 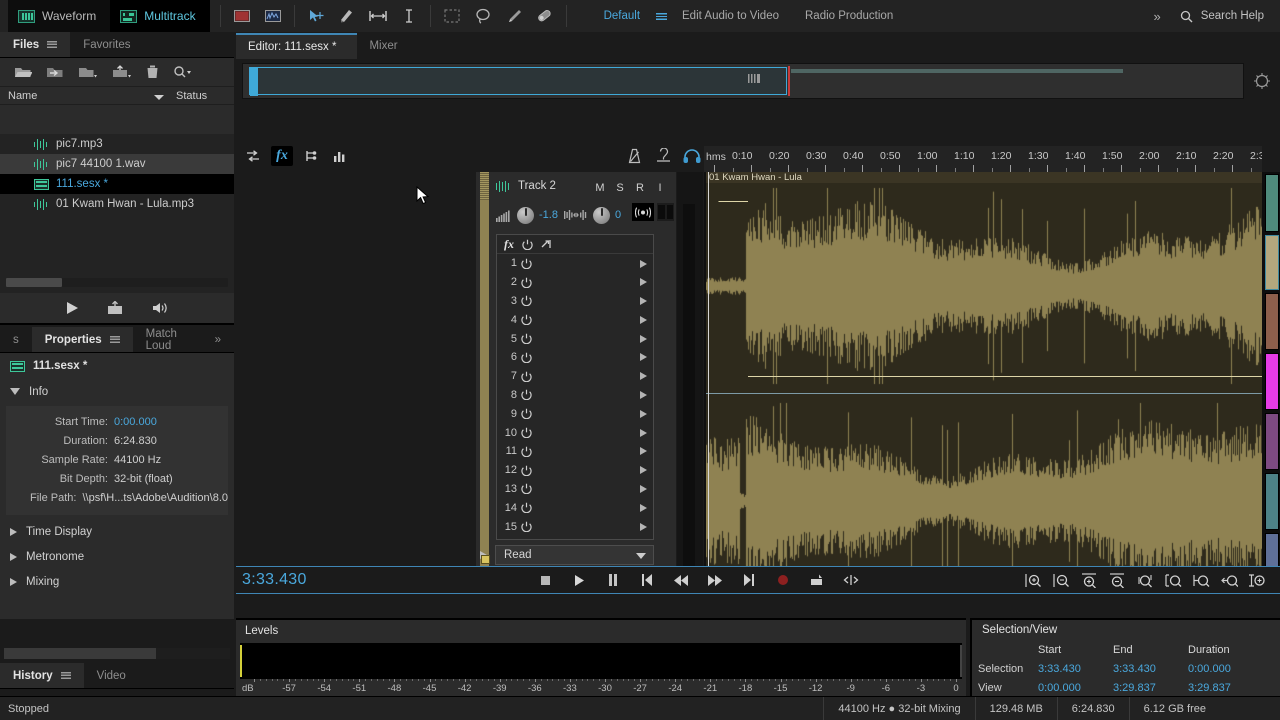 What do you see at coordinates (1272, 262) in the screenshot?
I see `color-swatch-selected` at bounding box center [1272, 262].